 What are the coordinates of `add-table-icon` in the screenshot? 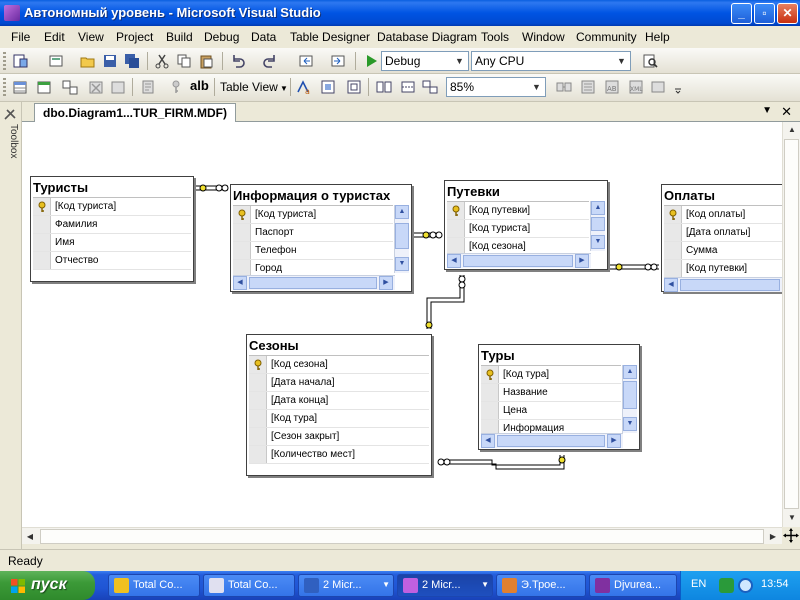 It's located at (44, 87).